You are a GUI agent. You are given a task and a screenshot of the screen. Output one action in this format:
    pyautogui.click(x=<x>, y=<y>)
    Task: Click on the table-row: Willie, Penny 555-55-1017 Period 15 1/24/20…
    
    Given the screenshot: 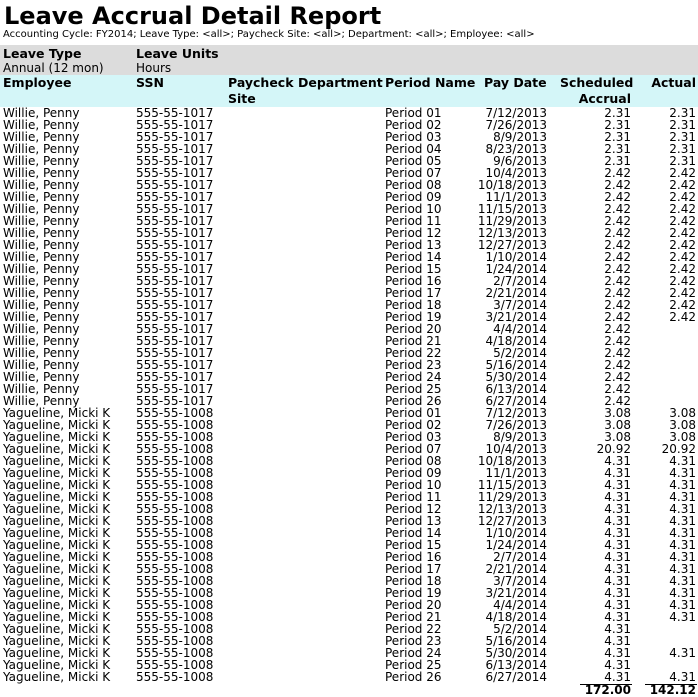 What is the action you would take?
    pyautogui.click(x=349, y=269)
    